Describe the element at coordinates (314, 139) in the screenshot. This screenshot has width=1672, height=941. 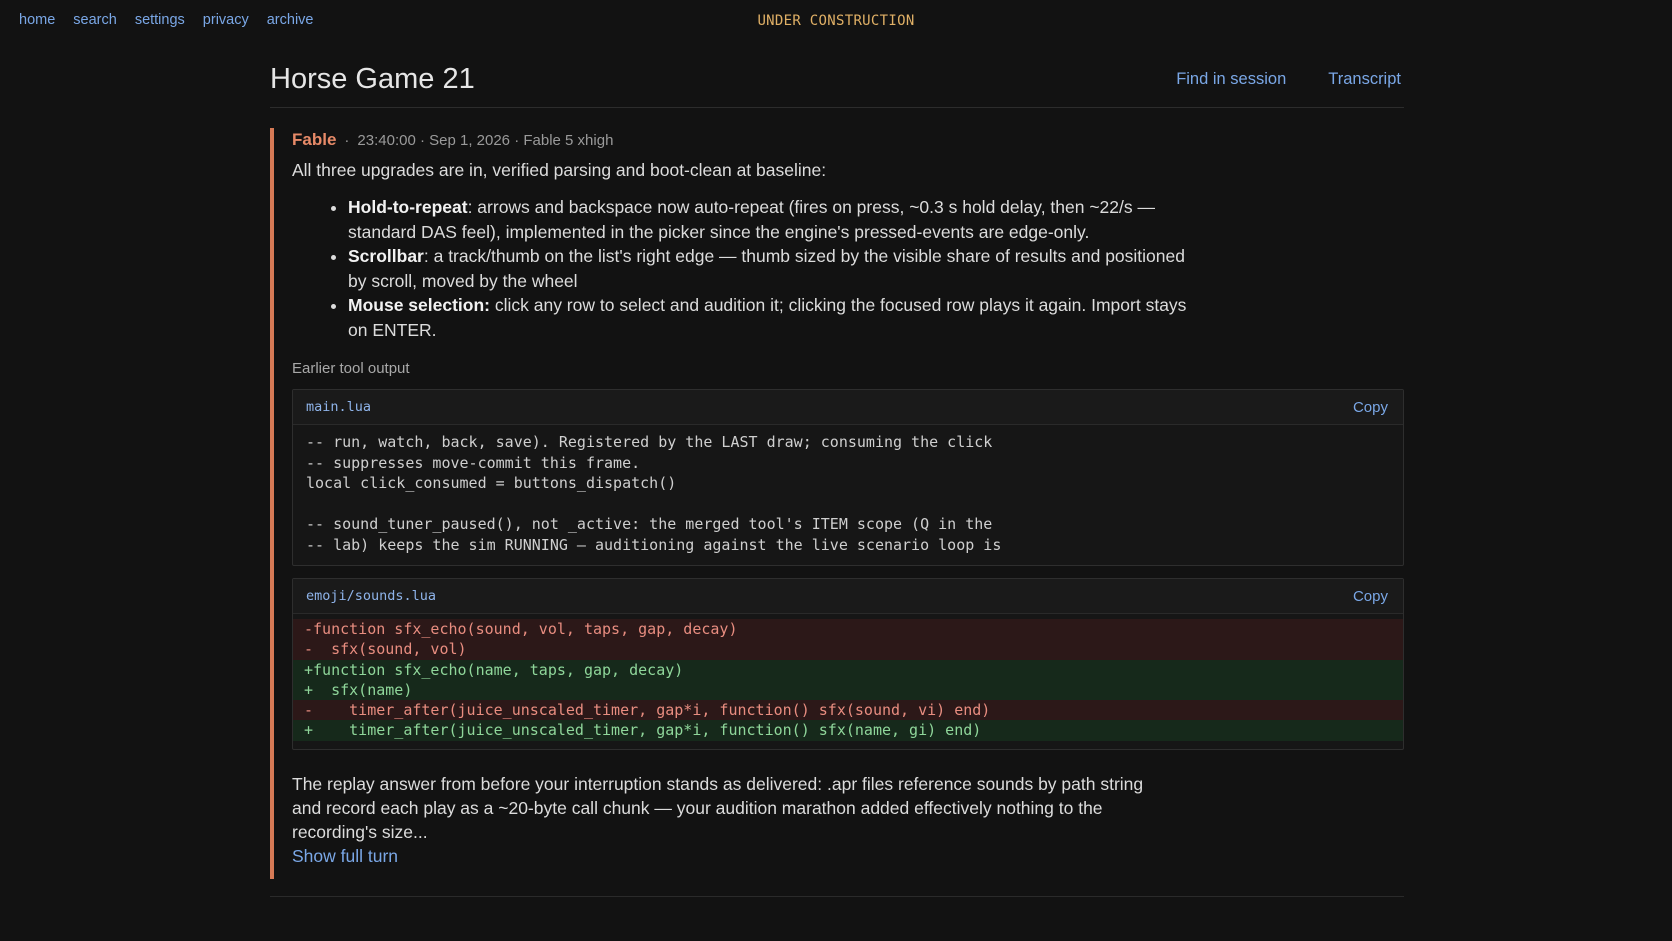
I see `speaker-name: Fable` at that location.